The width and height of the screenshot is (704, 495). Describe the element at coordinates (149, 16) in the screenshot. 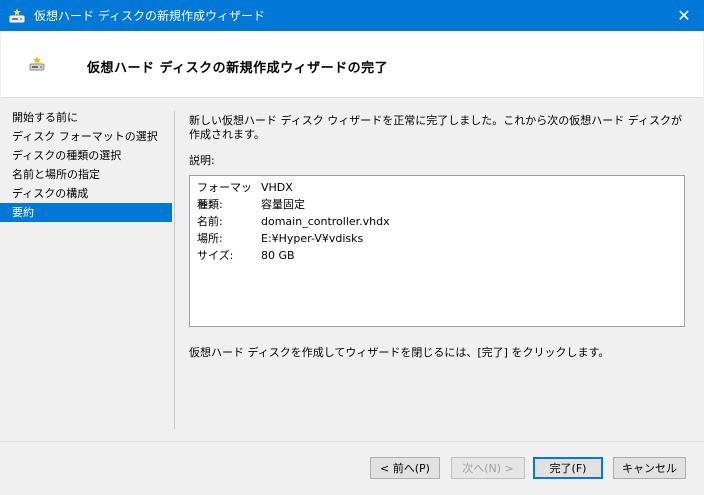

I see `window-title: 仮想ハード ディスクの新規作成ウィザード` at that location.